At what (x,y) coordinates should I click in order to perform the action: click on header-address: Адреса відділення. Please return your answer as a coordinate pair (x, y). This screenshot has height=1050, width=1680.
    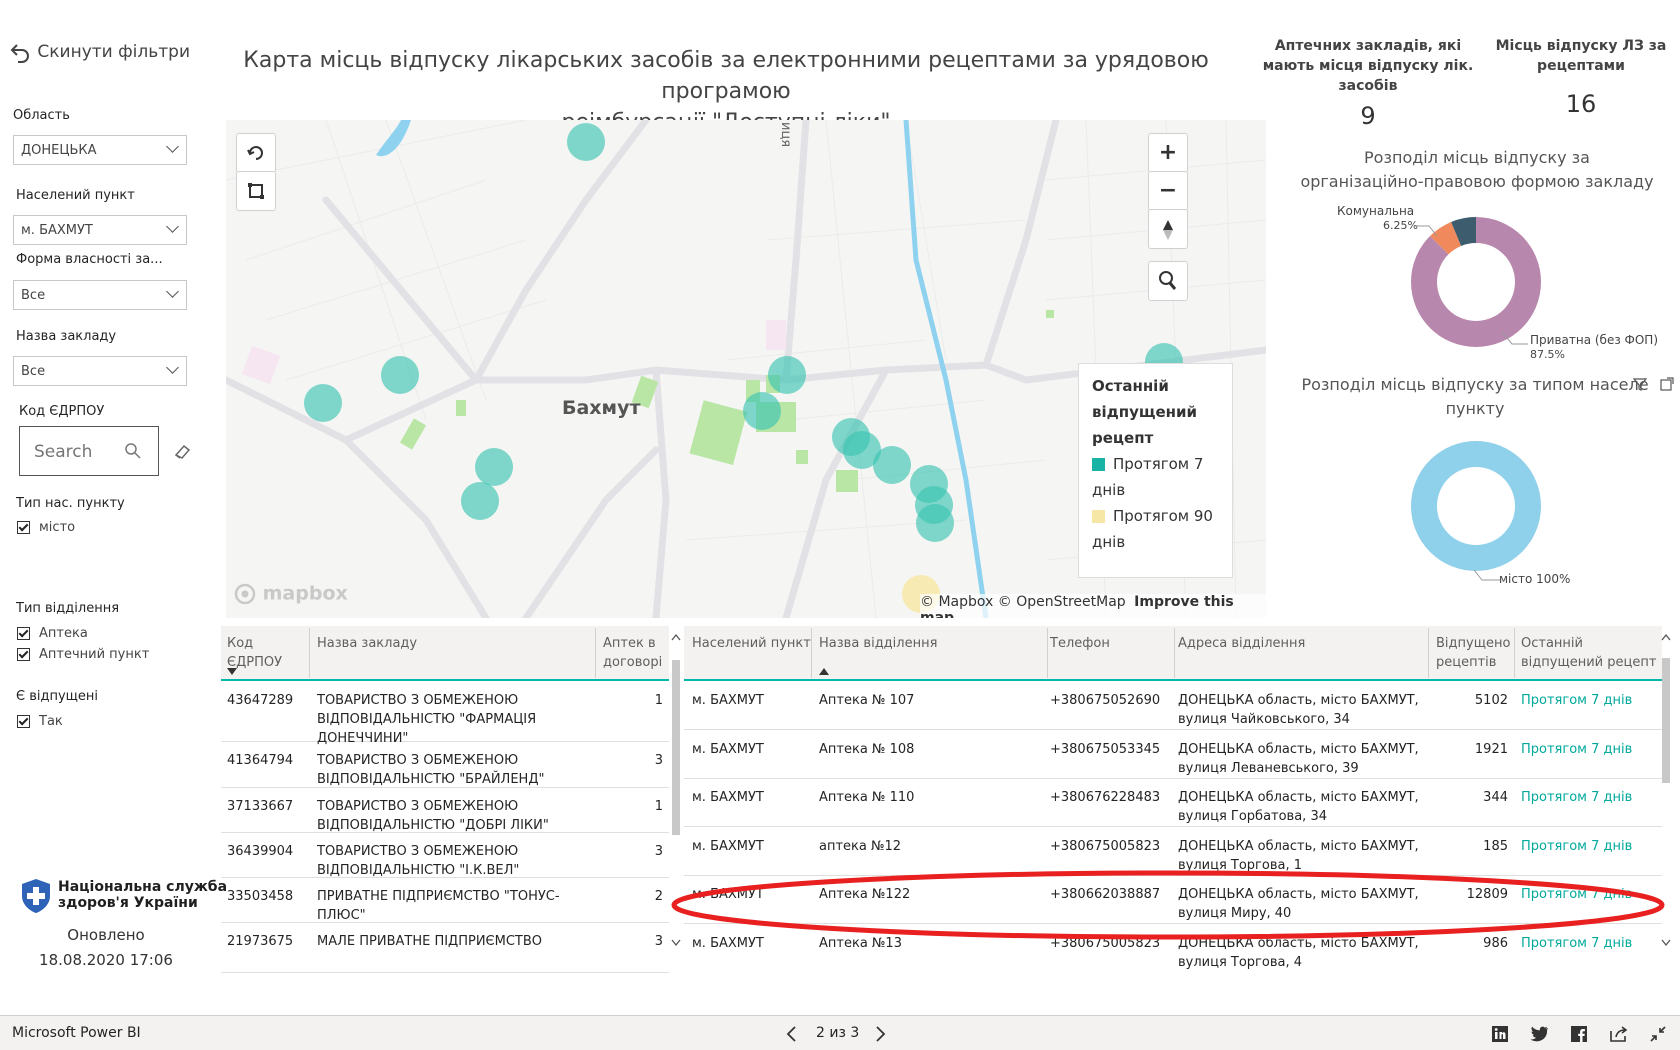
    Looking at the image, I should click on (1241, 643).